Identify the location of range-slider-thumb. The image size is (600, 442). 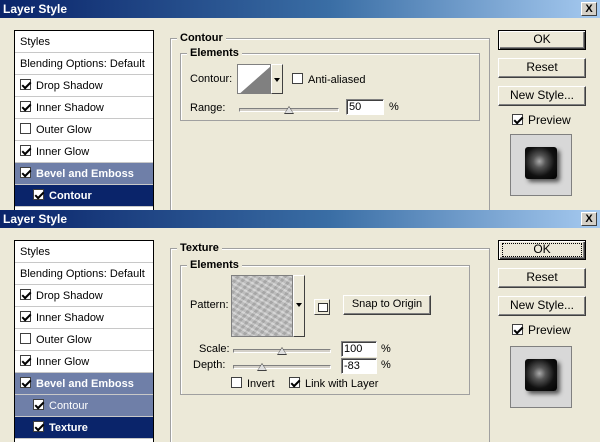
(289, 110).